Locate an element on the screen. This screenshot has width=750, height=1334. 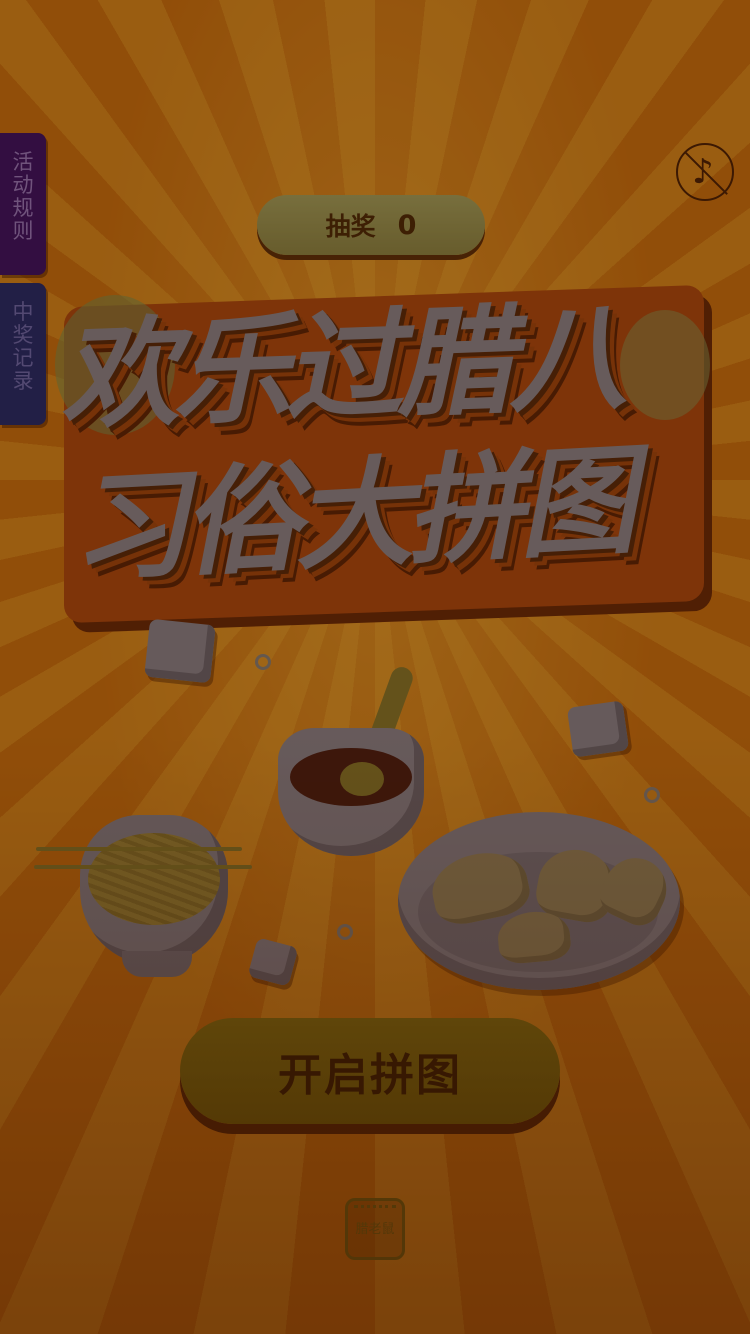
brand-logo-text: 腊老鼠 is located at coordinates (375, 1229).